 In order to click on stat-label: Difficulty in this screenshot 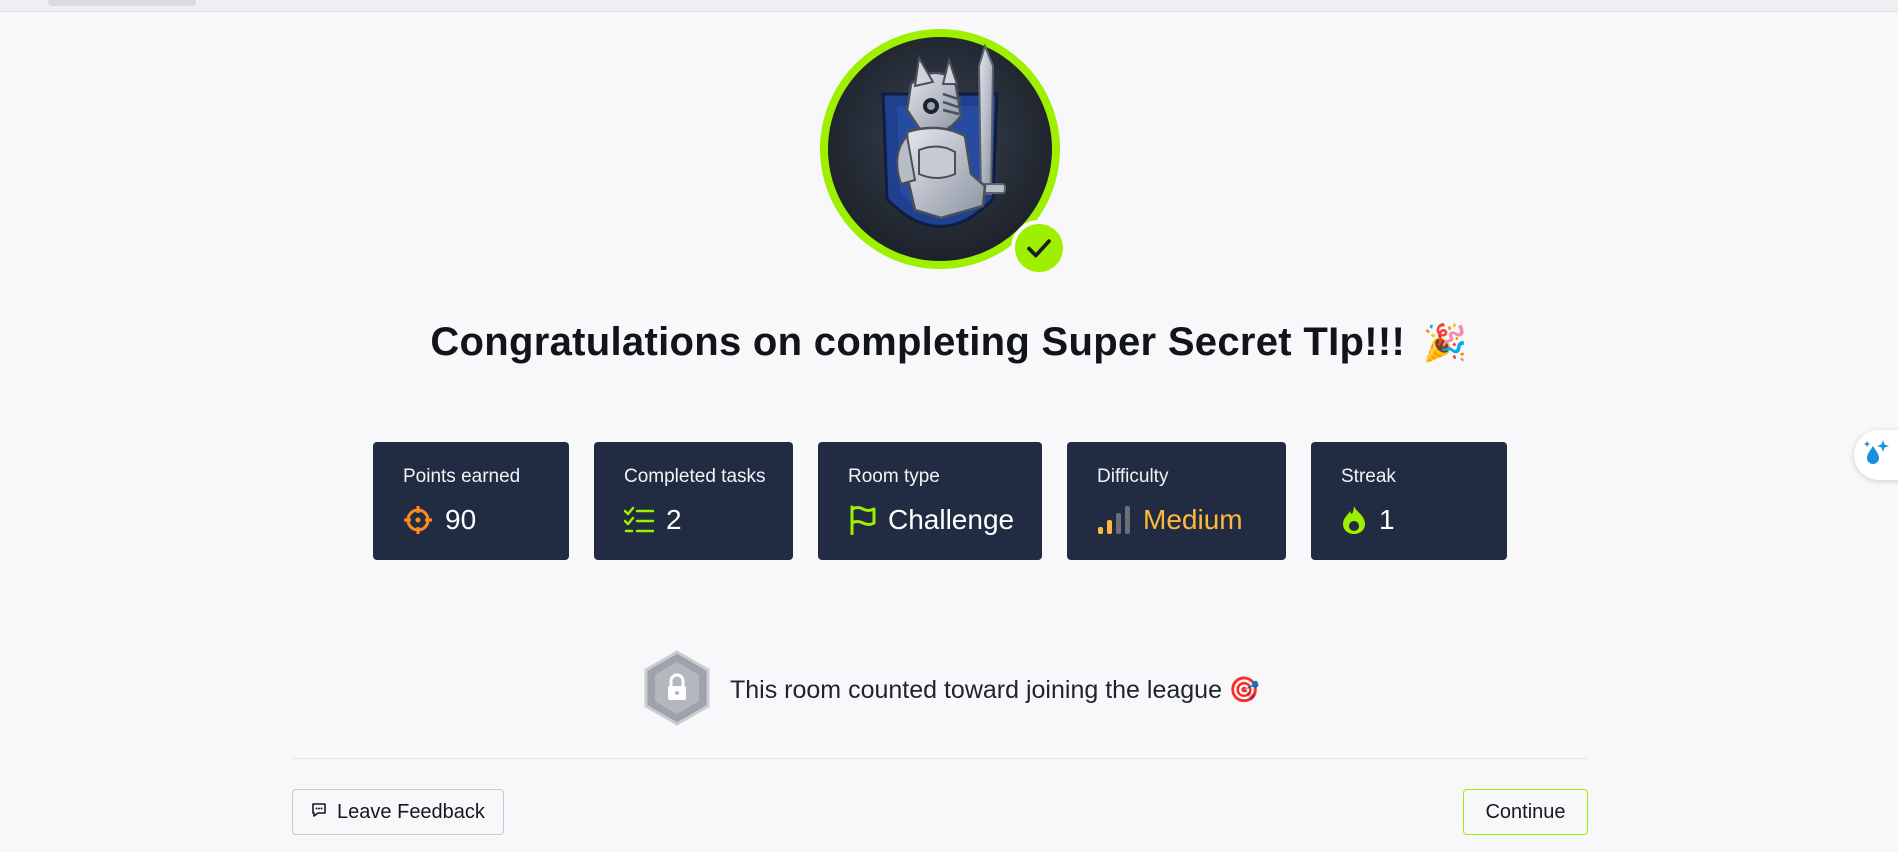, I will do `click(1133, 476)`.